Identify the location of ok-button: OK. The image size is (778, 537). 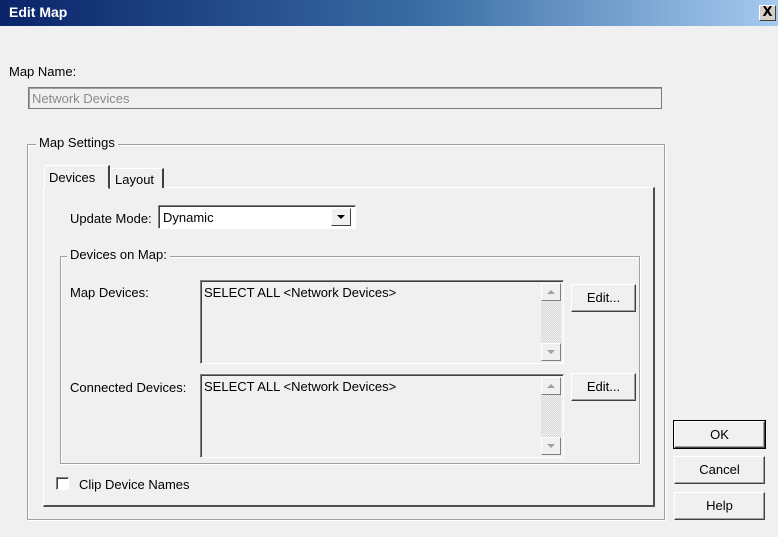
(719, 434).